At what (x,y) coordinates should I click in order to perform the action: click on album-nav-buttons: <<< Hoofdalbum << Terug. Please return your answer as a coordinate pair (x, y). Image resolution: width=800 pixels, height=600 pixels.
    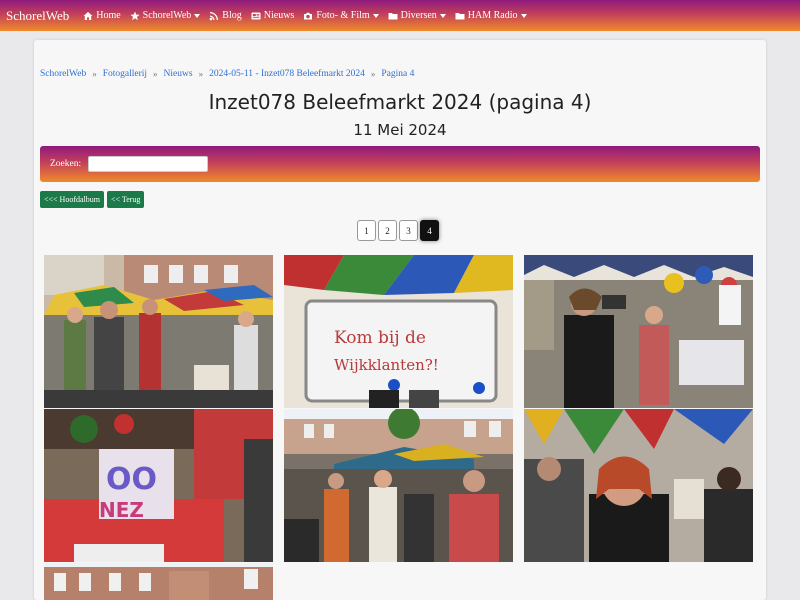
    Looking at the image, I should click on (92, 199).